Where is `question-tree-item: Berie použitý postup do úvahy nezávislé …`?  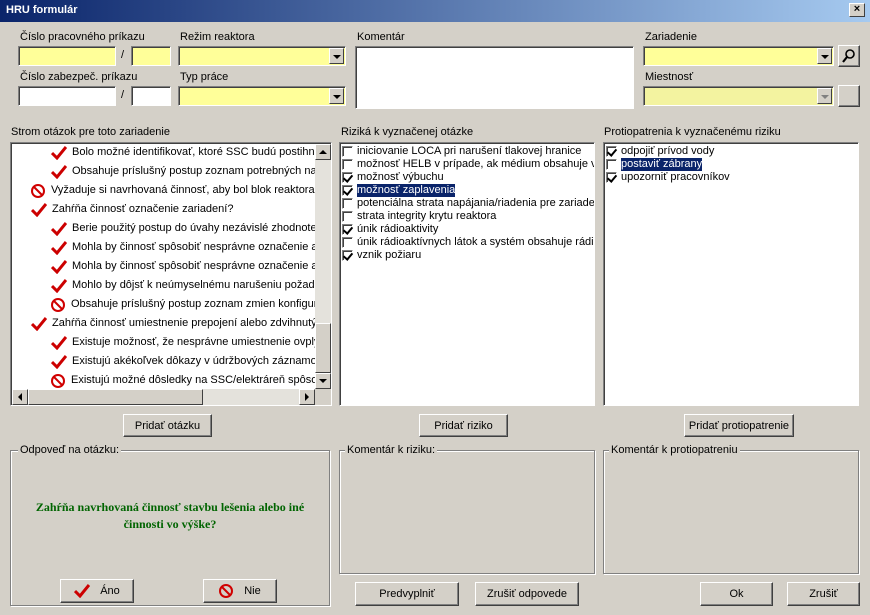 question-tree-item: Berie použitý postup do úvahy nezávislé … is located at coordinates (163, 228).